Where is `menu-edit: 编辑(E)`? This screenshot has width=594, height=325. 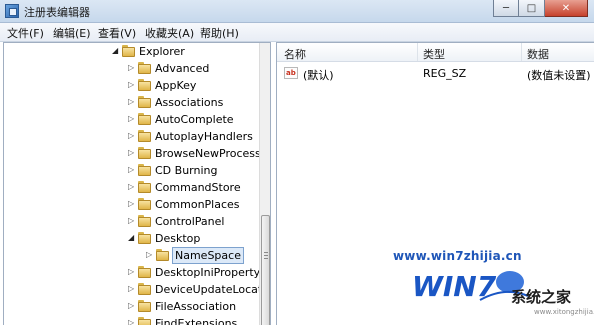
menu-edit: 编辑(E) is located at coordinates (72, 33).